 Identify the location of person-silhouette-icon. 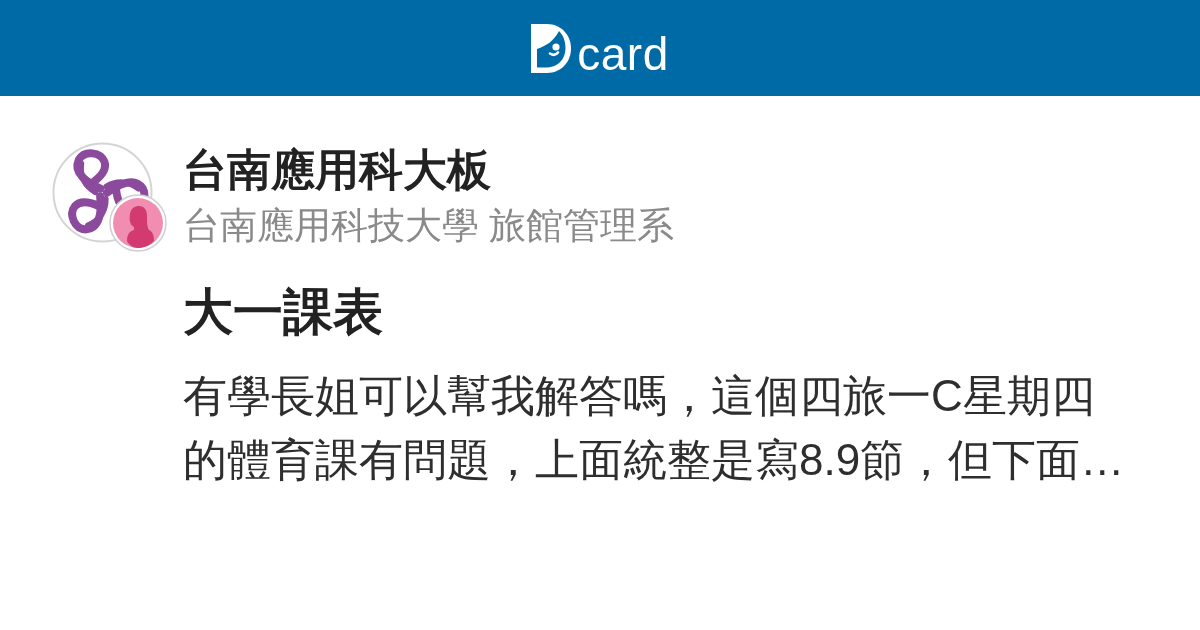
(138, 223).